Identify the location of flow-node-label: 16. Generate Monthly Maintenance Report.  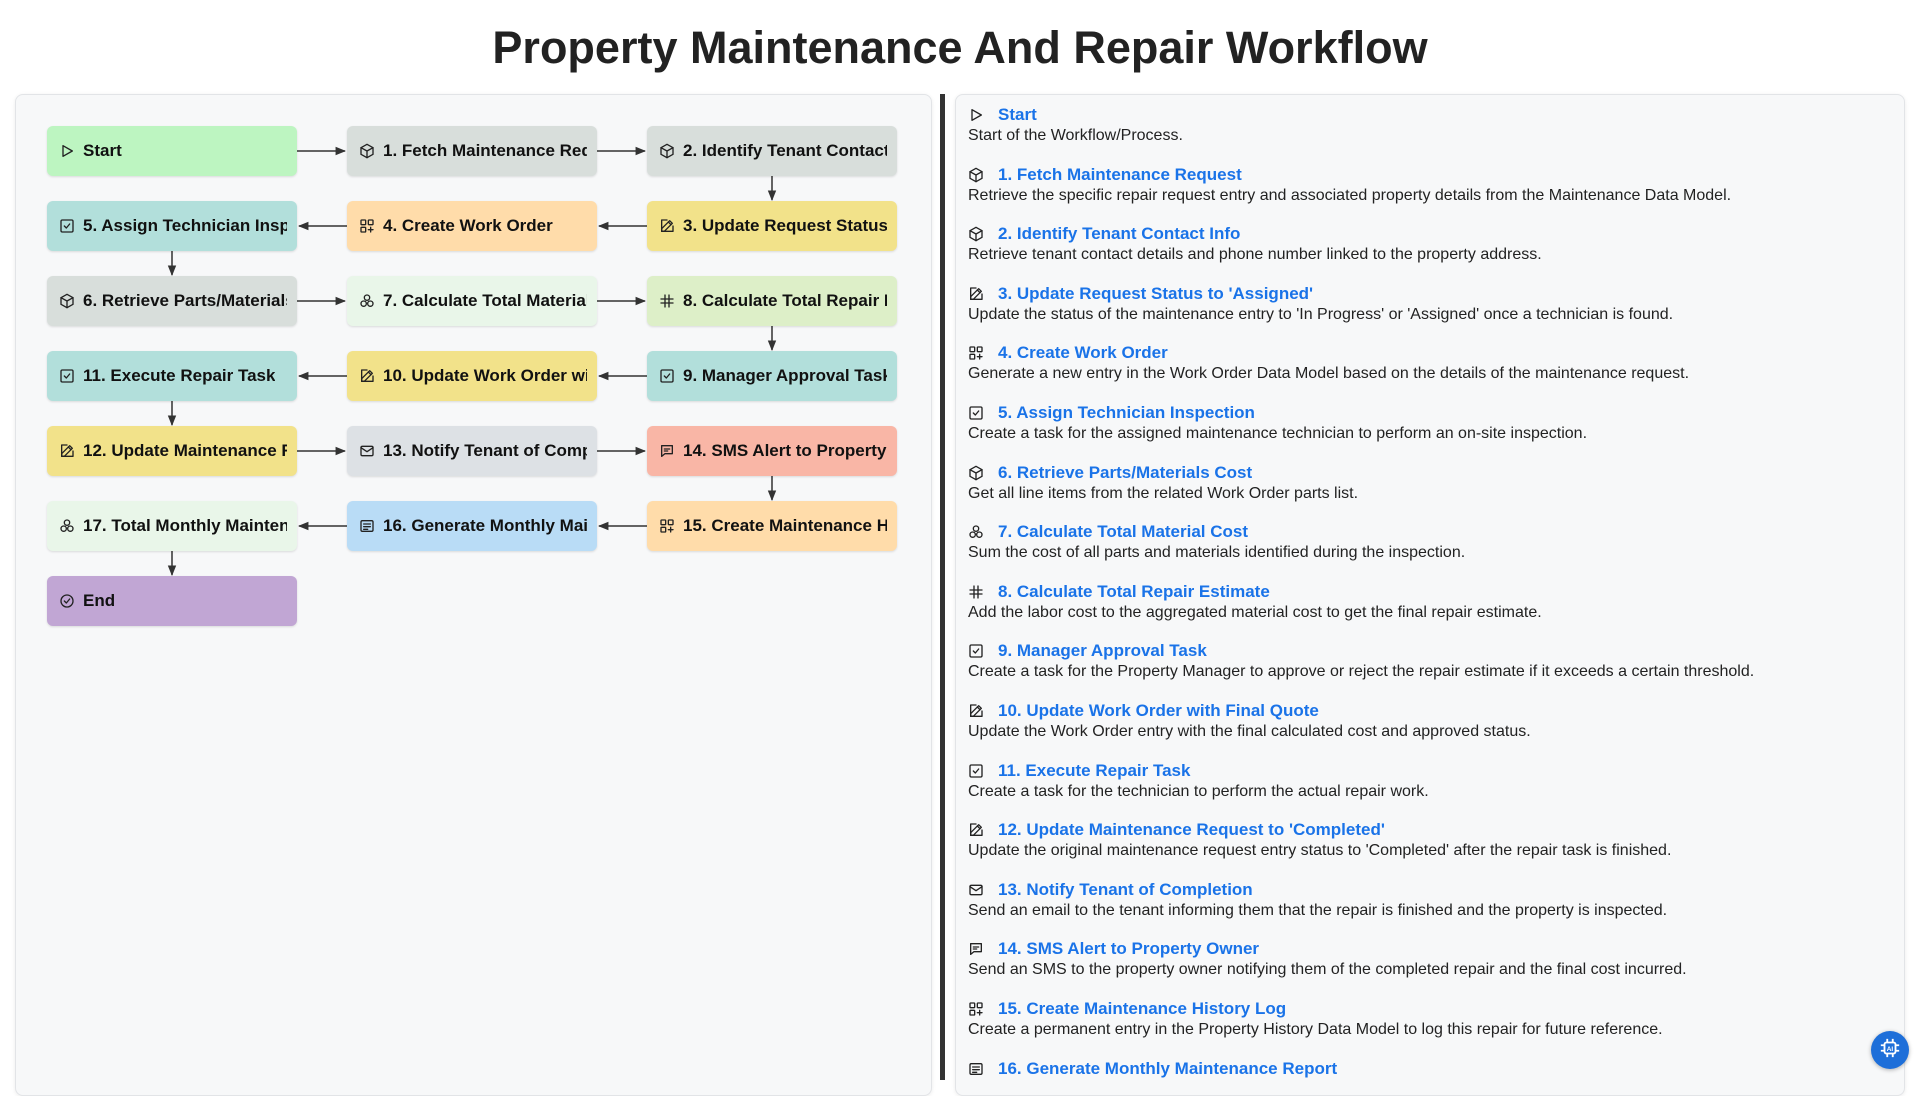
(485, 525).